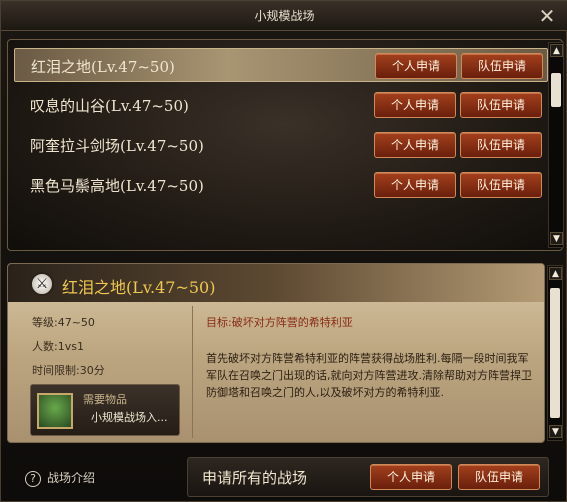  I want to click on level-info: 等级:47~50, so click(63, 322).